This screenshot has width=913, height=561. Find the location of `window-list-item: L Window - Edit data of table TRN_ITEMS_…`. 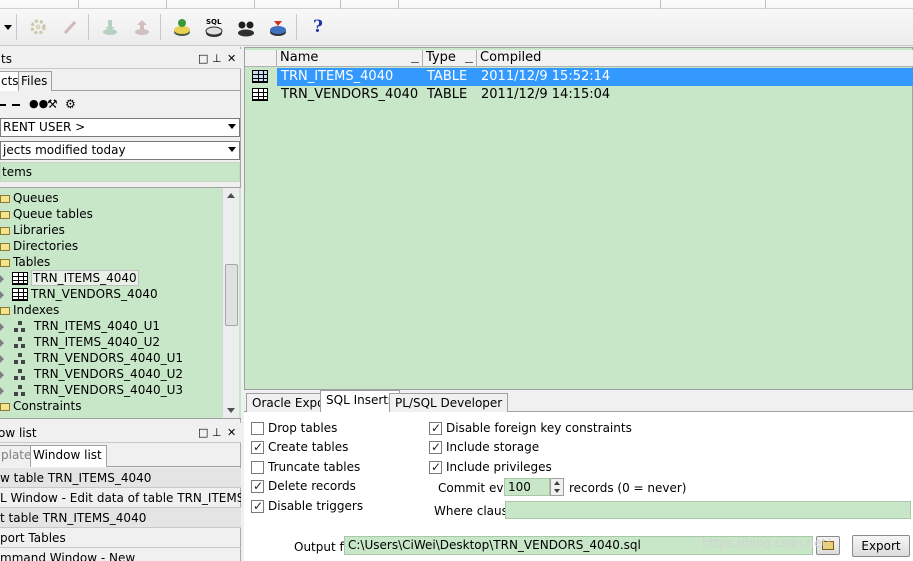

window-list-item: L Window - Edit data of table TRN_ITEMS_… is located at coordinates (120, 498).